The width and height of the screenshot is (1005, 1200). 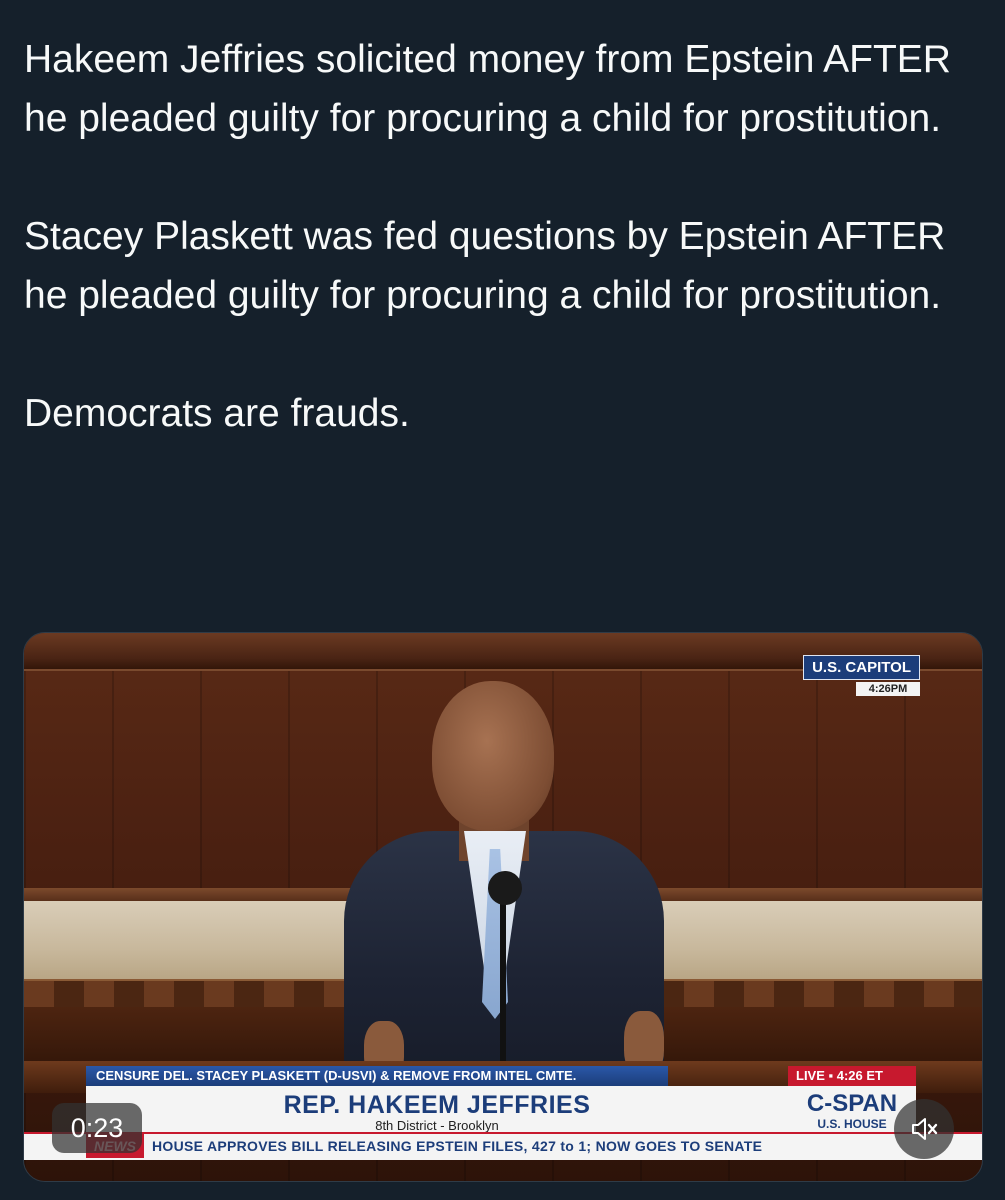 What do you see at coordinates (217, 413) in the screenshot?
I see `tweet-paragraph-3: Democrats are frauds.` at bounding box center [217, 413].